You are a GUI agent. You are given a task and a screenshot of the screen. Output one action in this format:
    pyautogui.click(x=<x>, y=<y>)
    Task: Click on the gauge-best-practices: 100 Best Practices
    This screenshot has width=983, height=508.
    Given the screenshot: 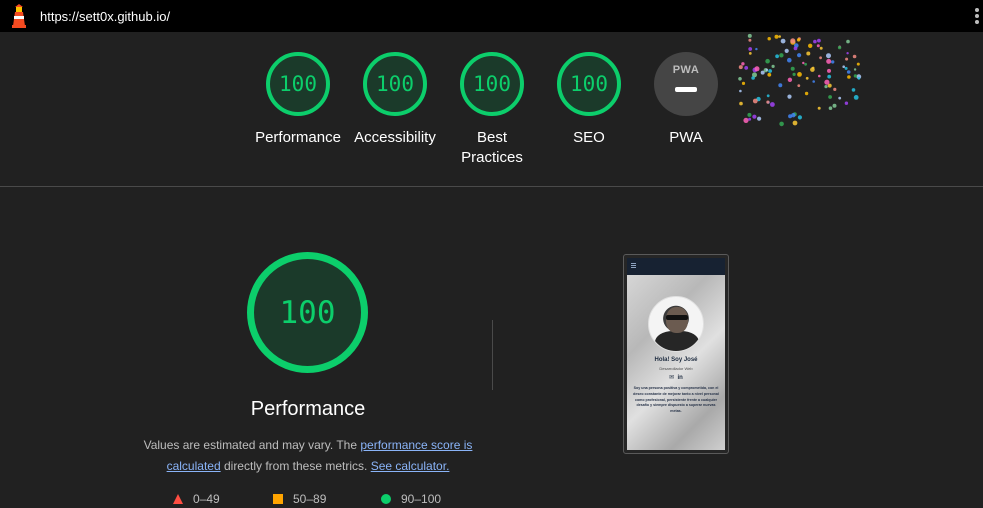 What is the action you would take?
    pyautogui.click(x=492, y=110)
    